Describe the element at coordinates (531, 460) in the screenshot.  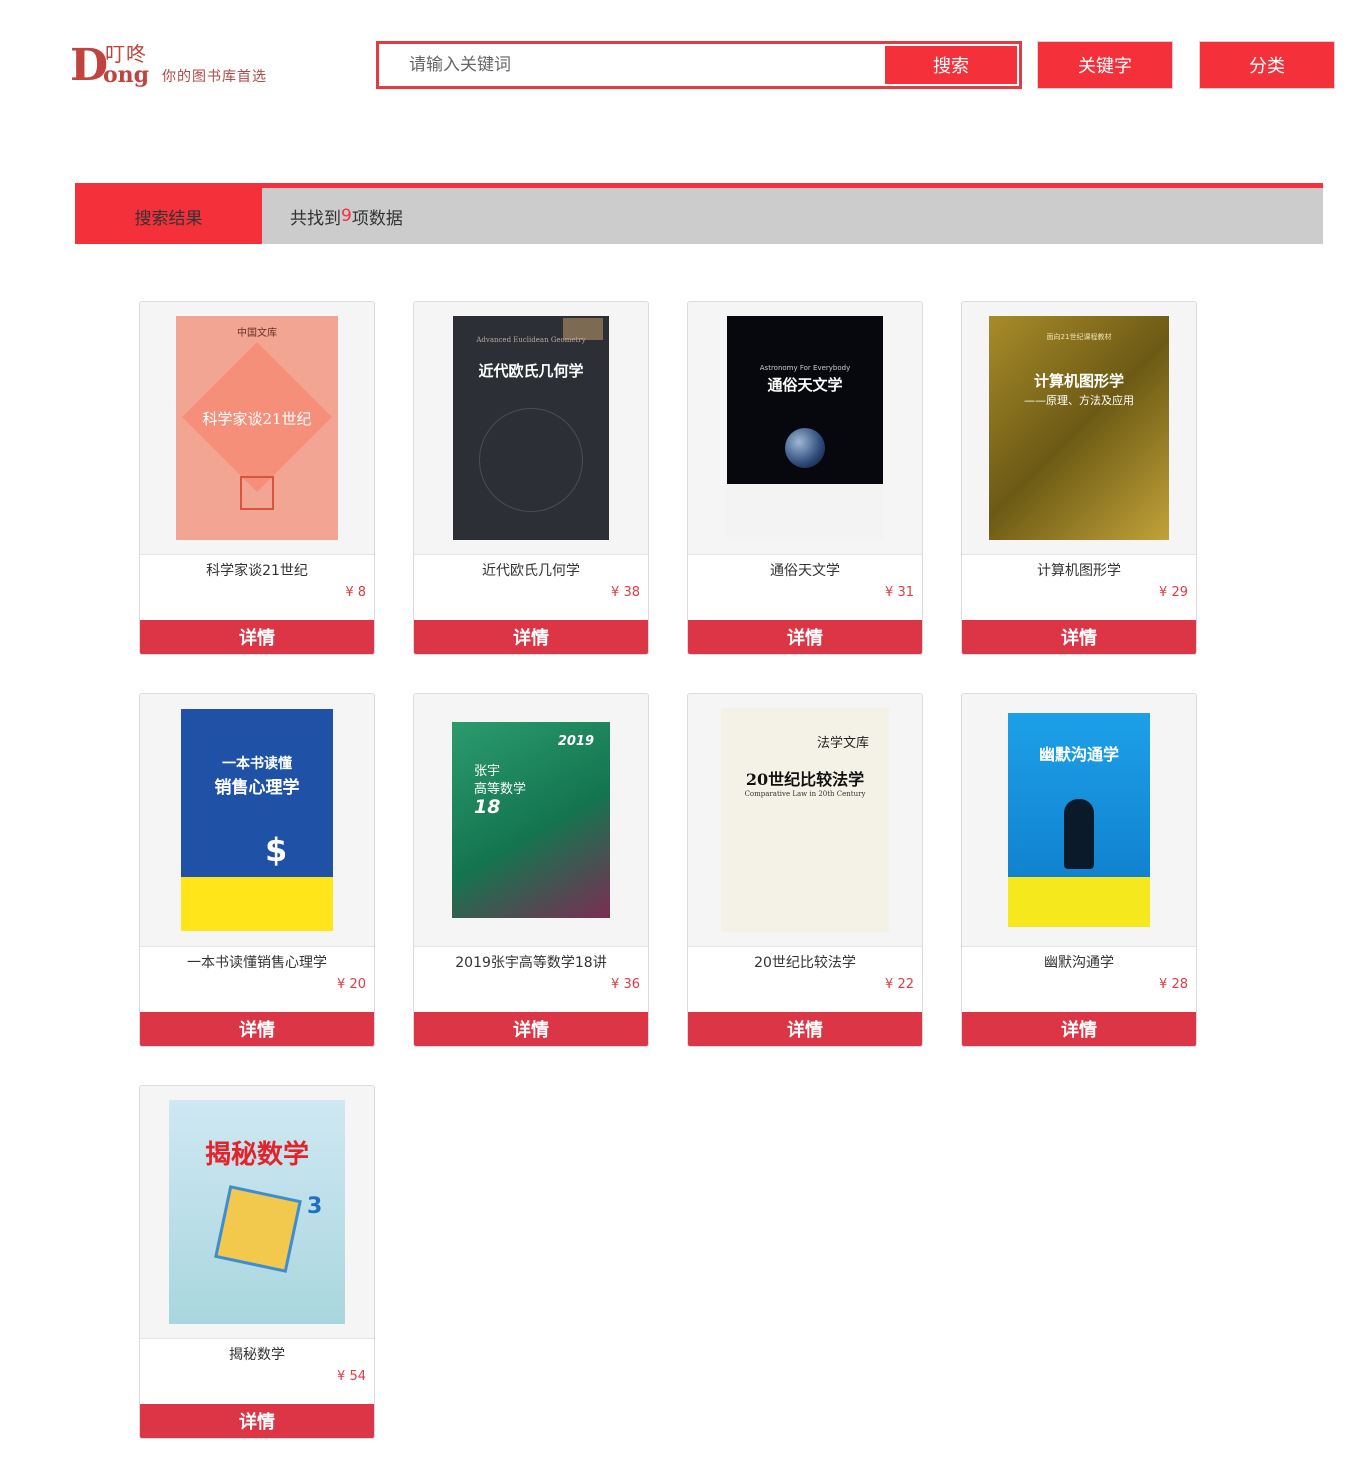
I see `cover-circle` at that location.